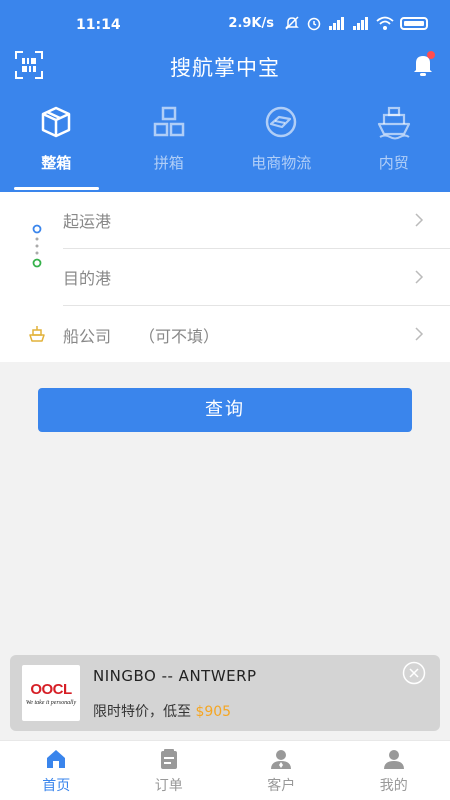 The width and height of the screenshot is (450, 800). What do you see at coordinates (256, 334) in the screenshot?
I see `carrier-field: 船公司 （可不填）` at bounding box center [256, 334].